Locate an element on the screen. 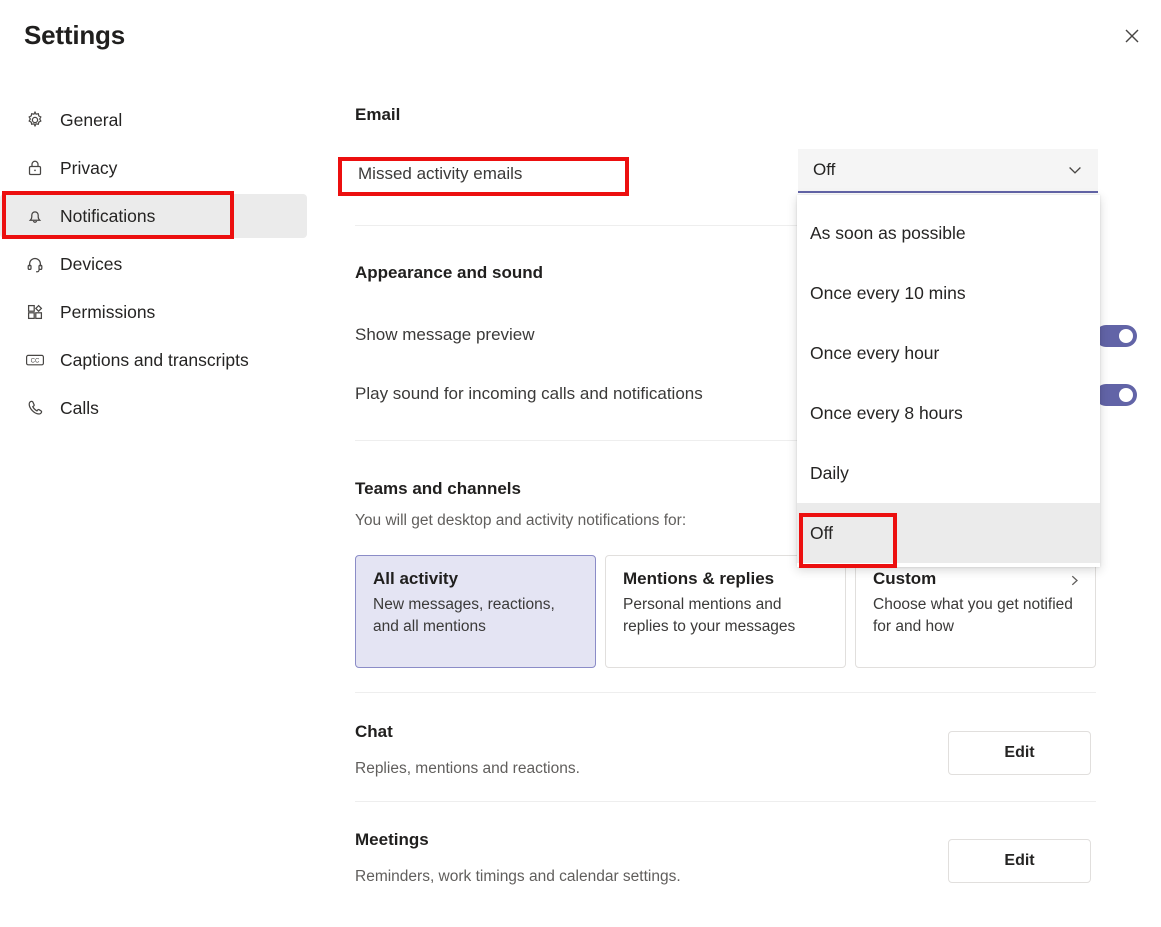 This screenshot has width=1161, height=927. close-icon is located at coordinates (1132, 36).